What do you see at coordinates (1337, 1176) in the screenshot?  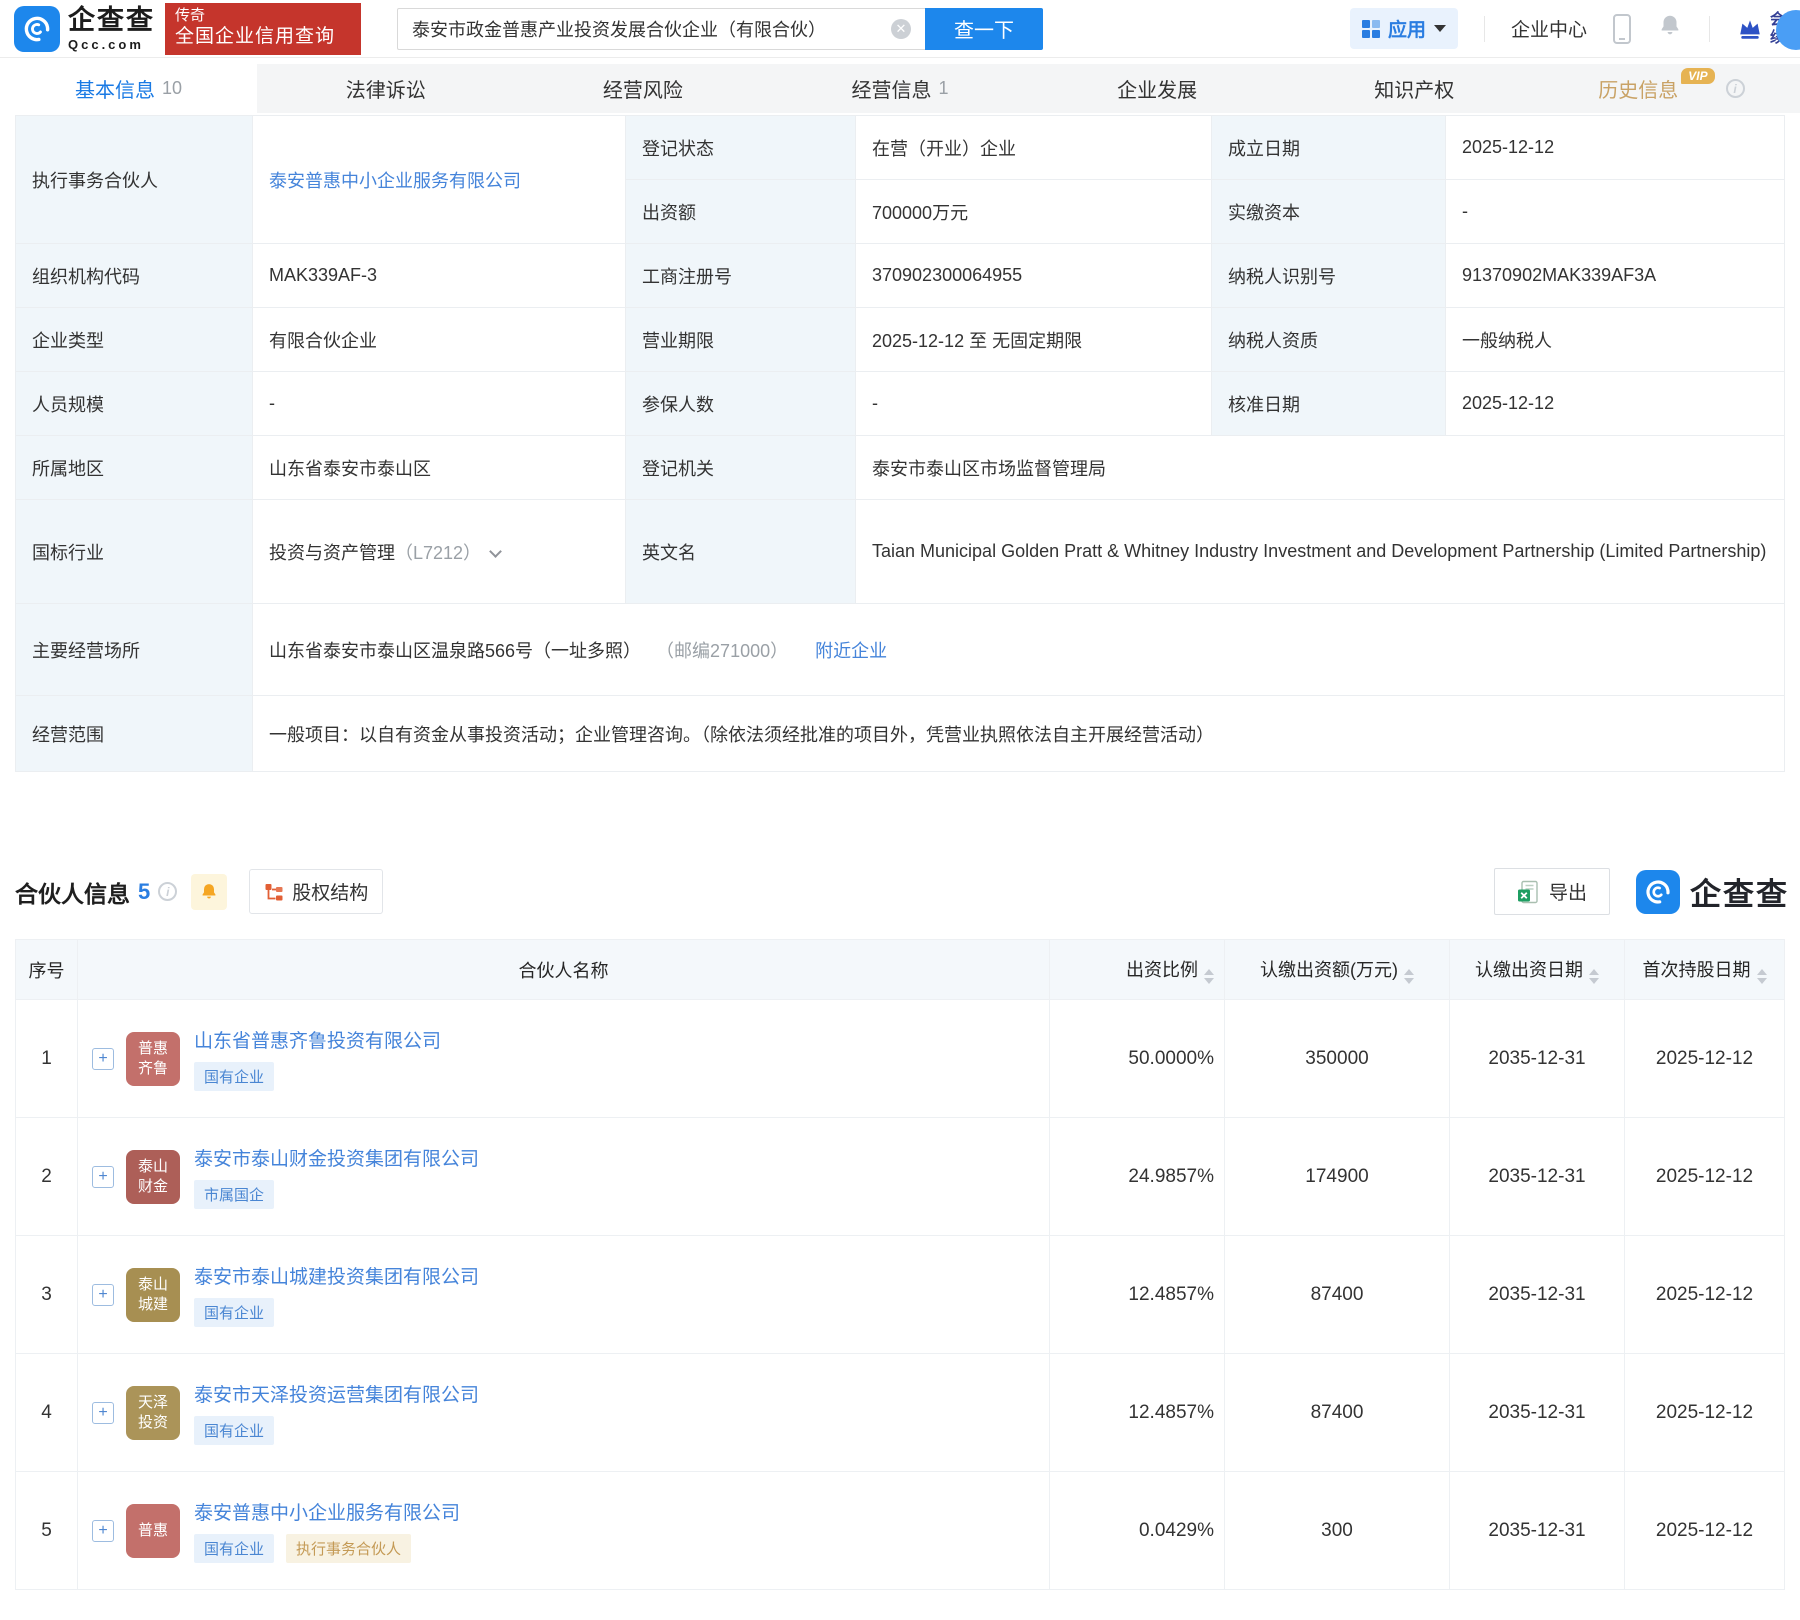 I see `amount-value: 174900` at bounding box center [1337, 1176].